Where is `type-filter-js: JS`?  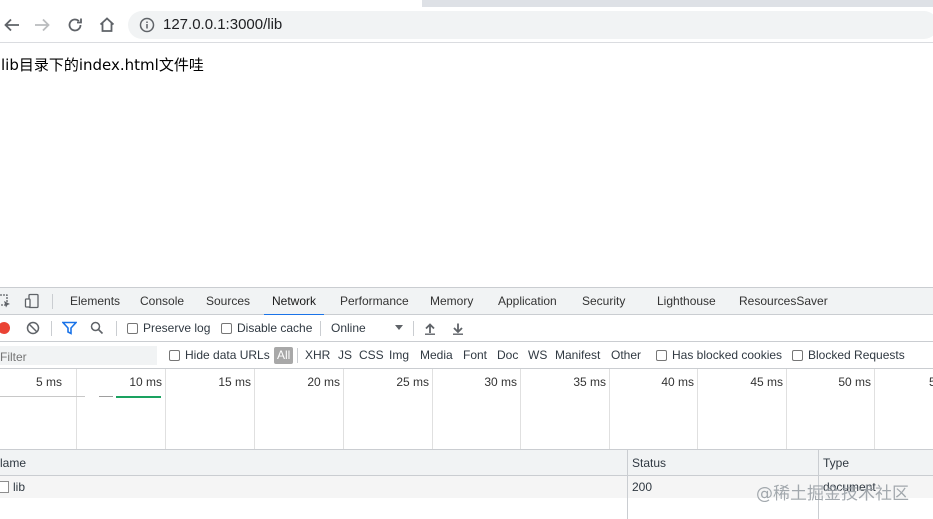
type-filter-js: JS is located at coordinates (345, 355).